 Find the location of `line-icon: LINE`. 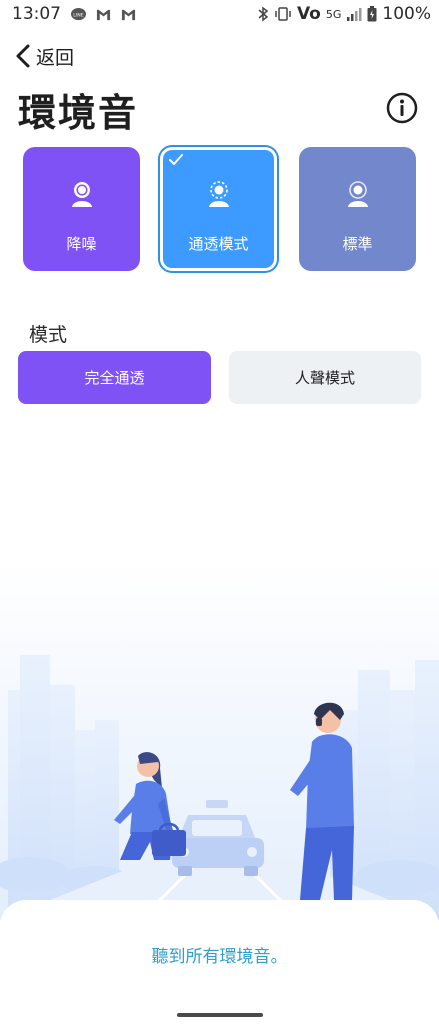

line-icon: LINE is located at coordinates (78, 14).